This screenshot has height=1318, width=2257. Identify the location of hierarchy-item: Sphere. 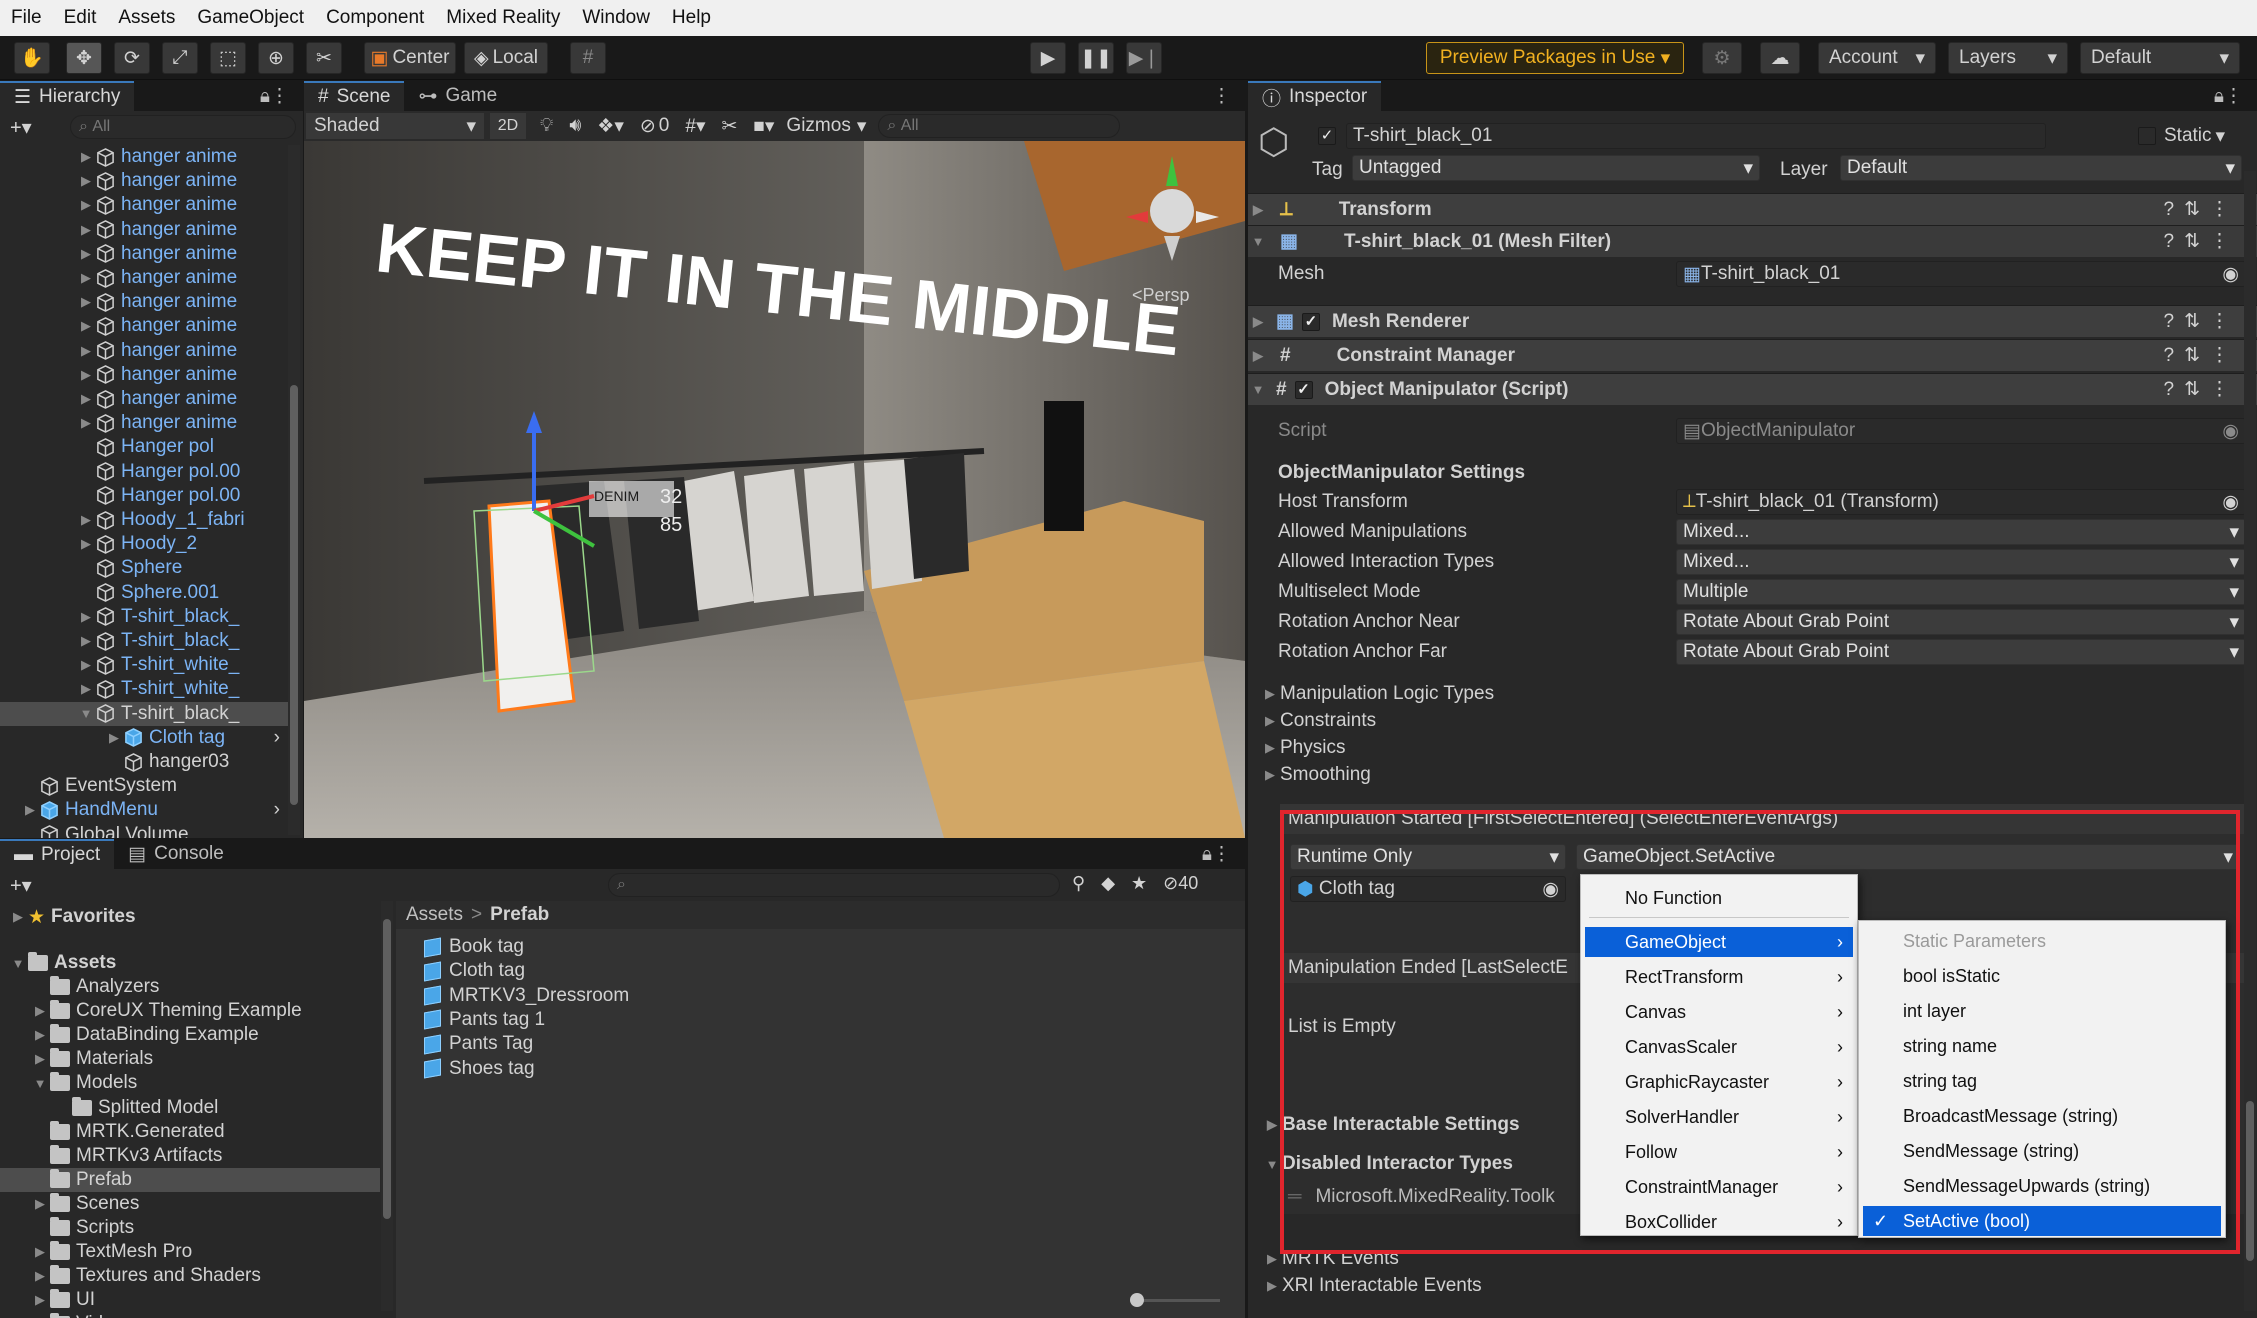
(144, 568).